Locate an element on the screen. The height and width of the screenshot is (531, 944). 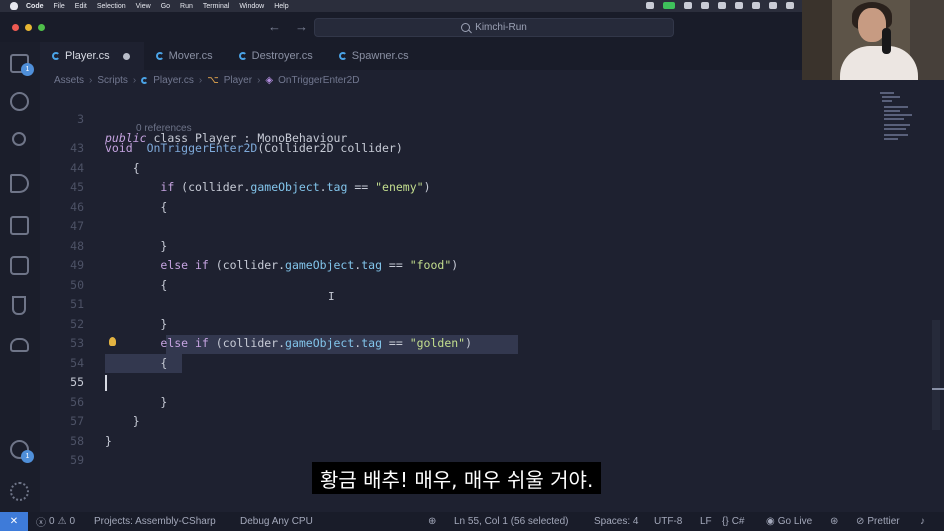
clipboard-icon is located at coordinates (722, 5).